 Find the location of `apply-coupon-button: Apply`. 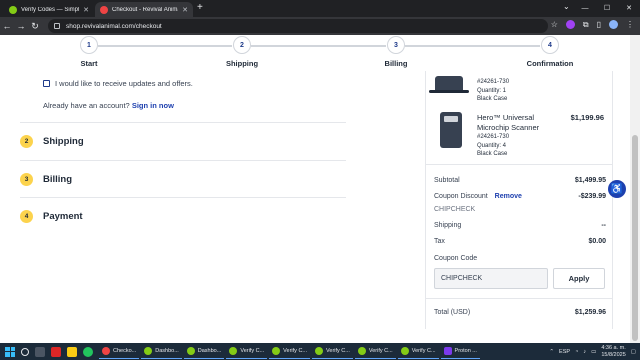

apply-coupon-button: Apply is located at coordinates (579, 278).